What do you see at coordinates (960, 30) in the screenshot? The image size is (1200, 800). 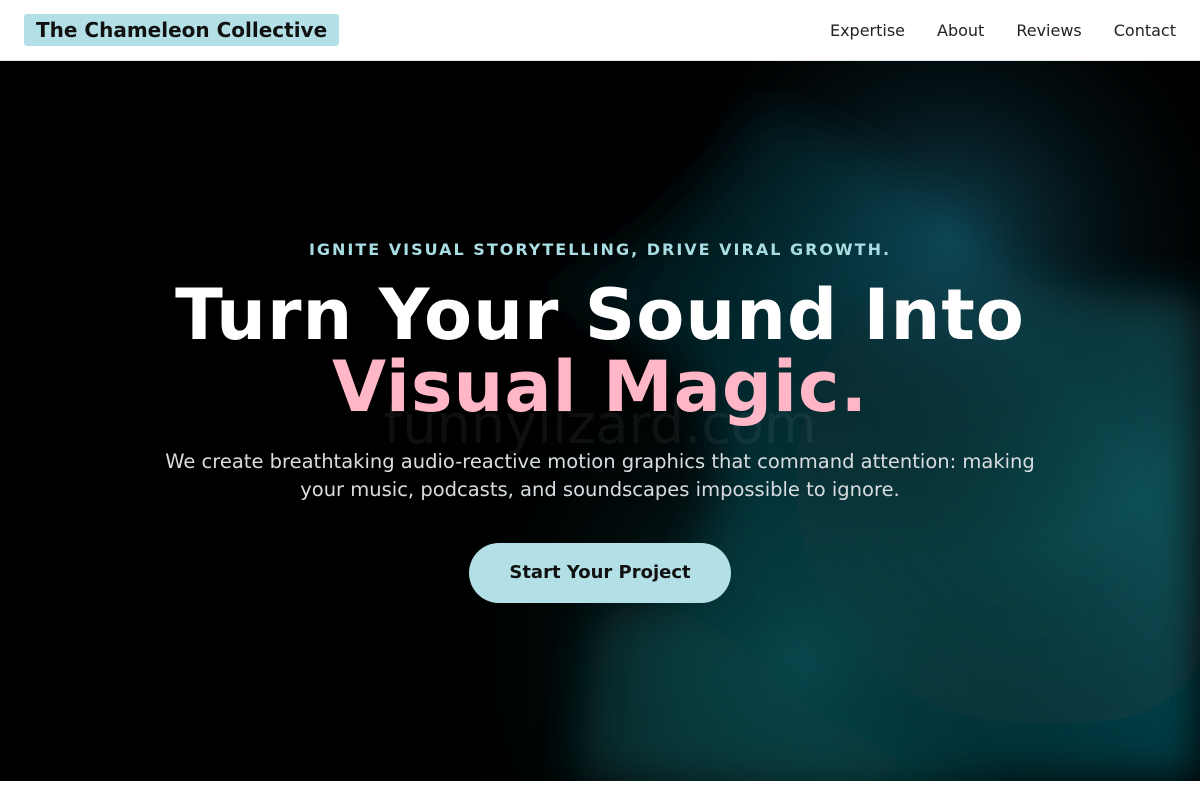 I see `nav-link-about: About` at bounding box center [960, 30].